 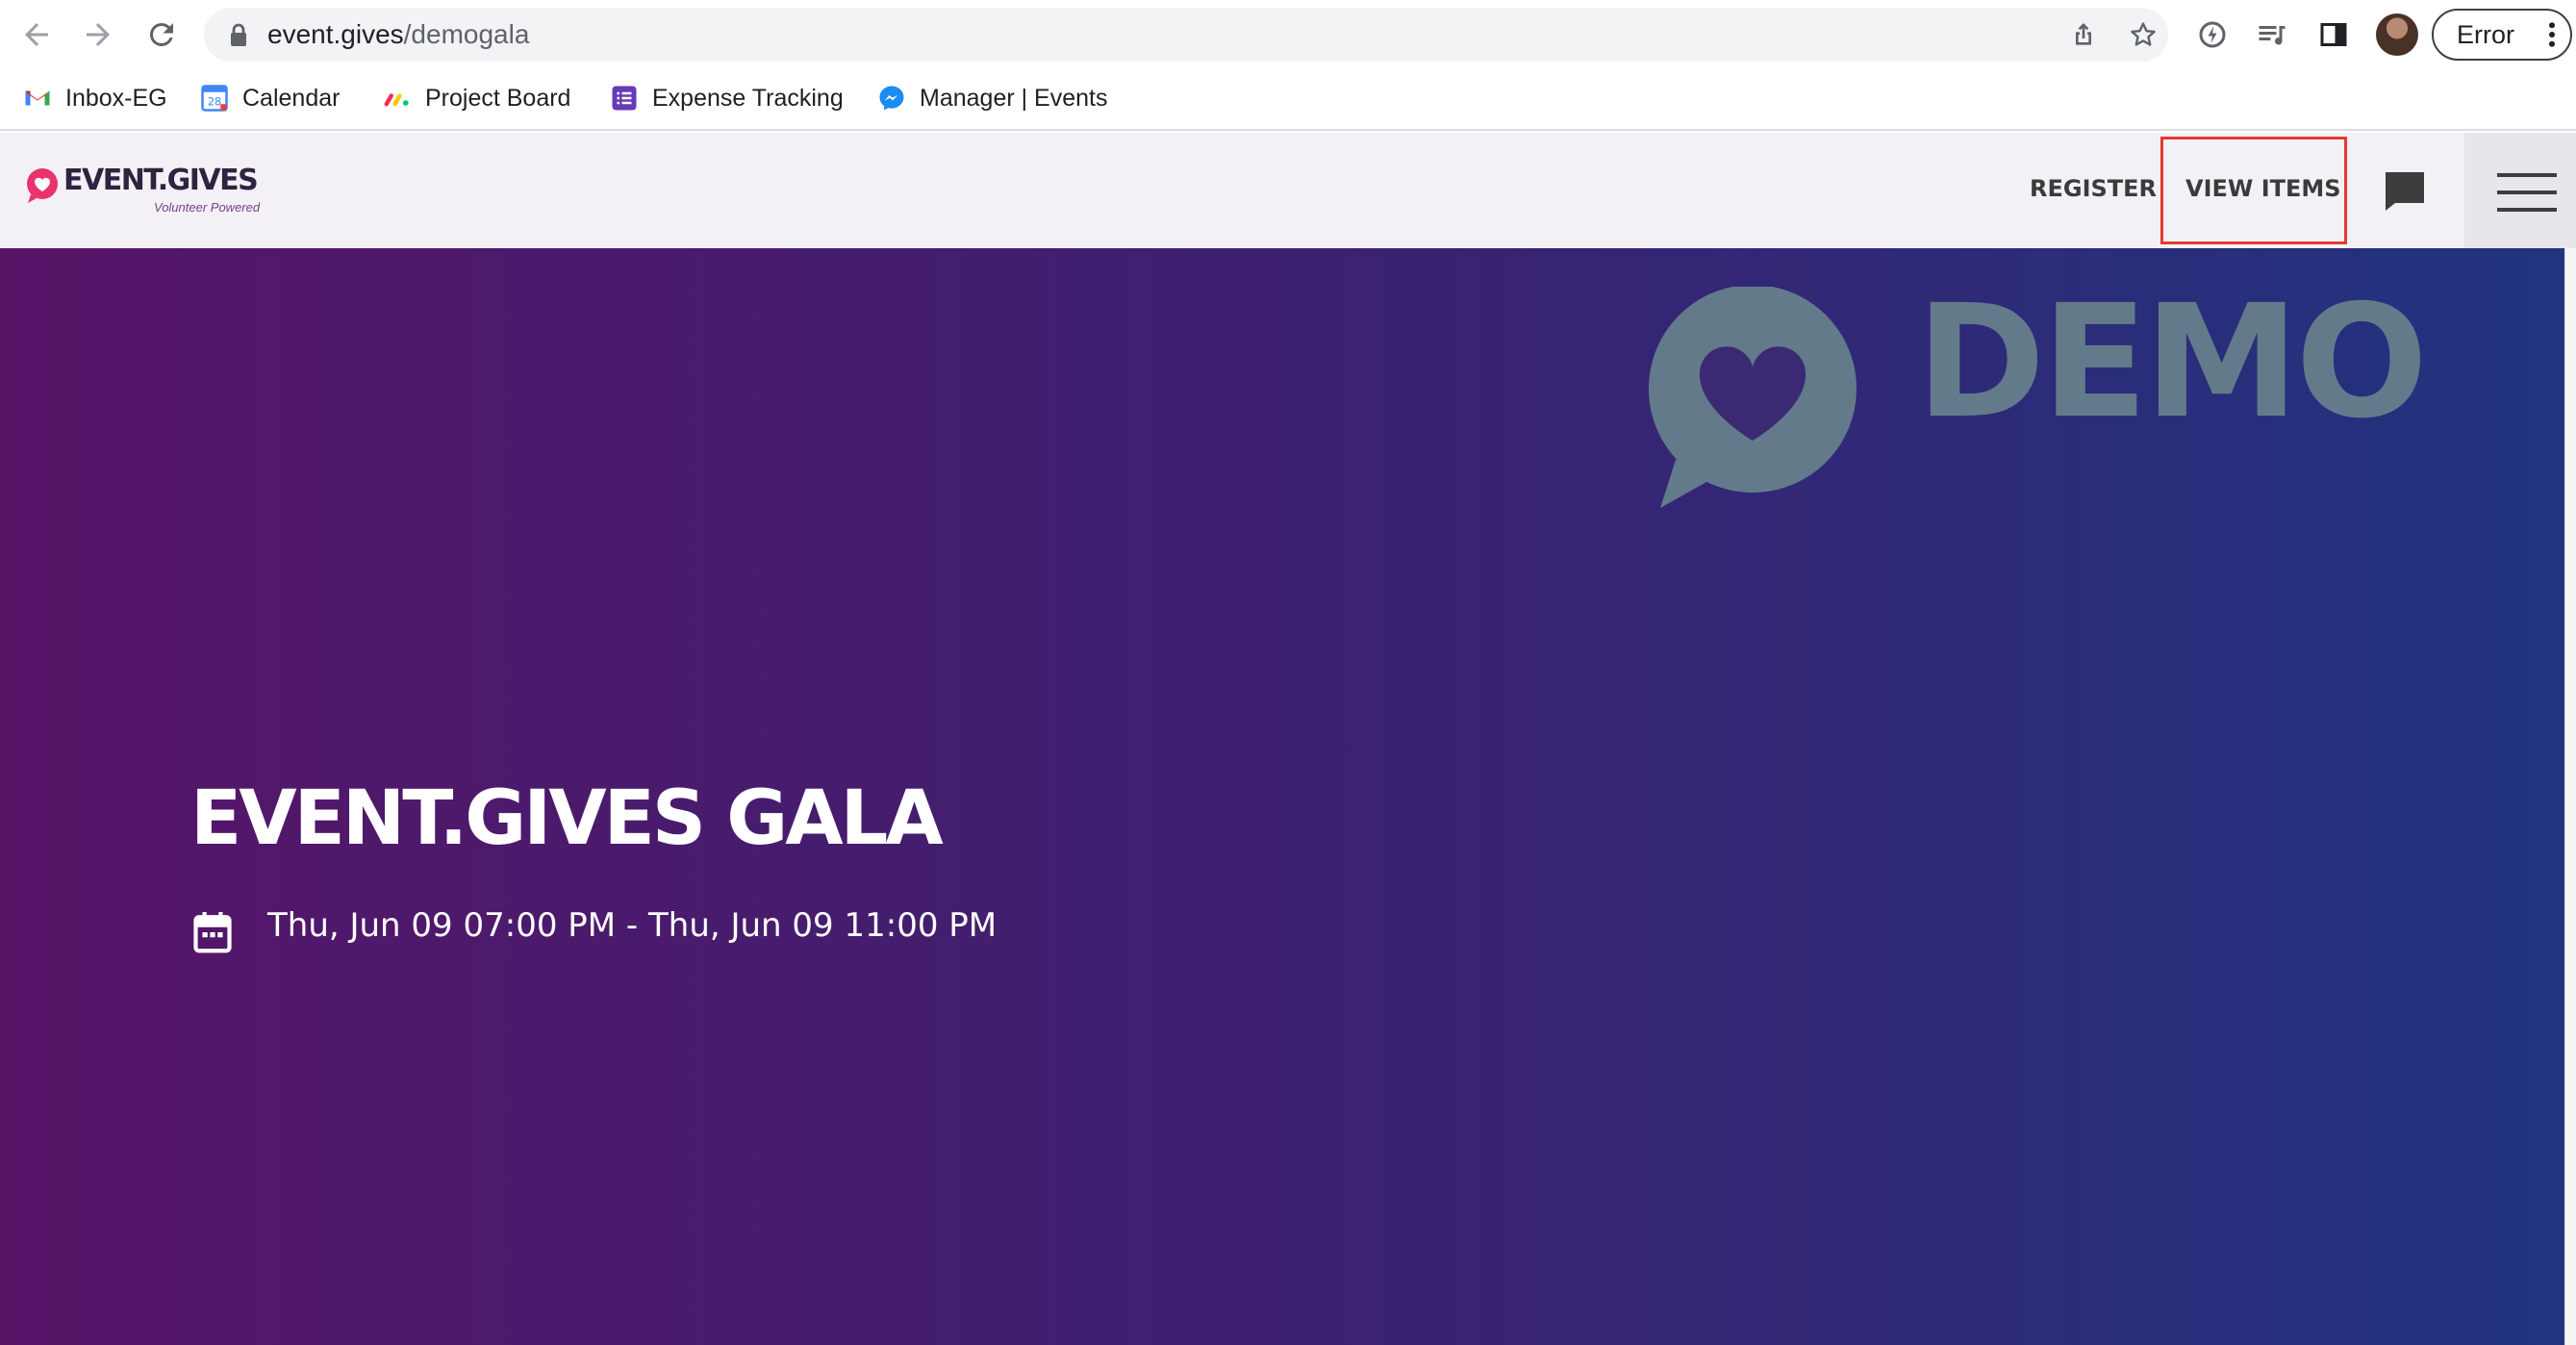 What do you see at coordinates (37, 98) in the screenshot?
I see `gmail-icon` at bounding box center [37, 98].